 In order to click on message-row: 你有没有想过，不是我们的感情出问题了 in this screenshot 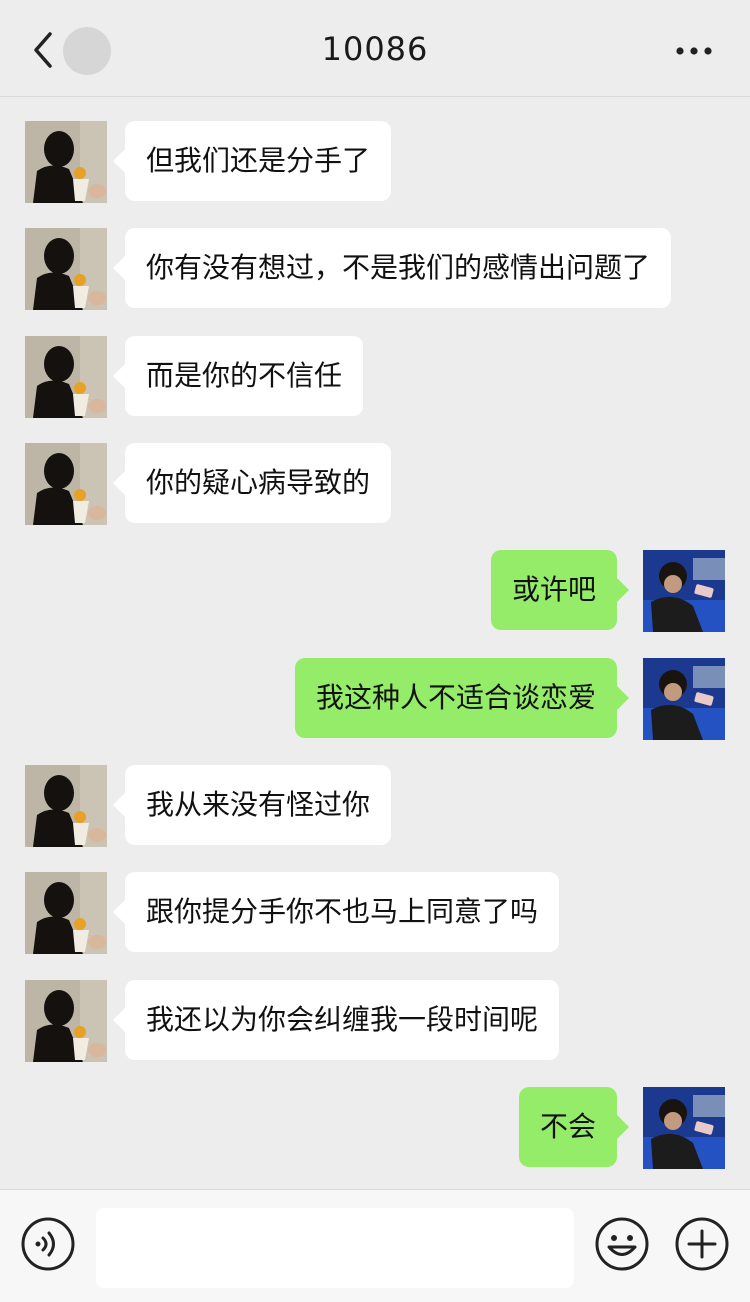, I will do `click(375, 269)`.